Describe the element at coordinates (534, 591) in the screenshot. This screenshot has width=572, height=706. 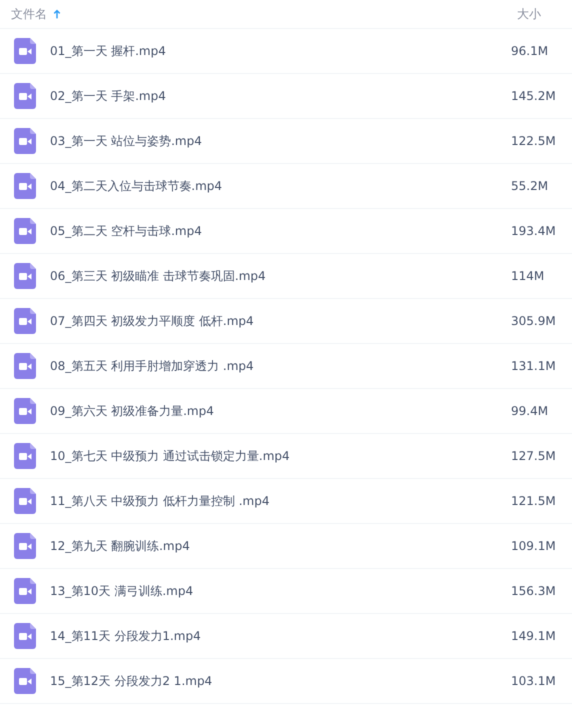
I see `file-size: 156.3M` at that location.